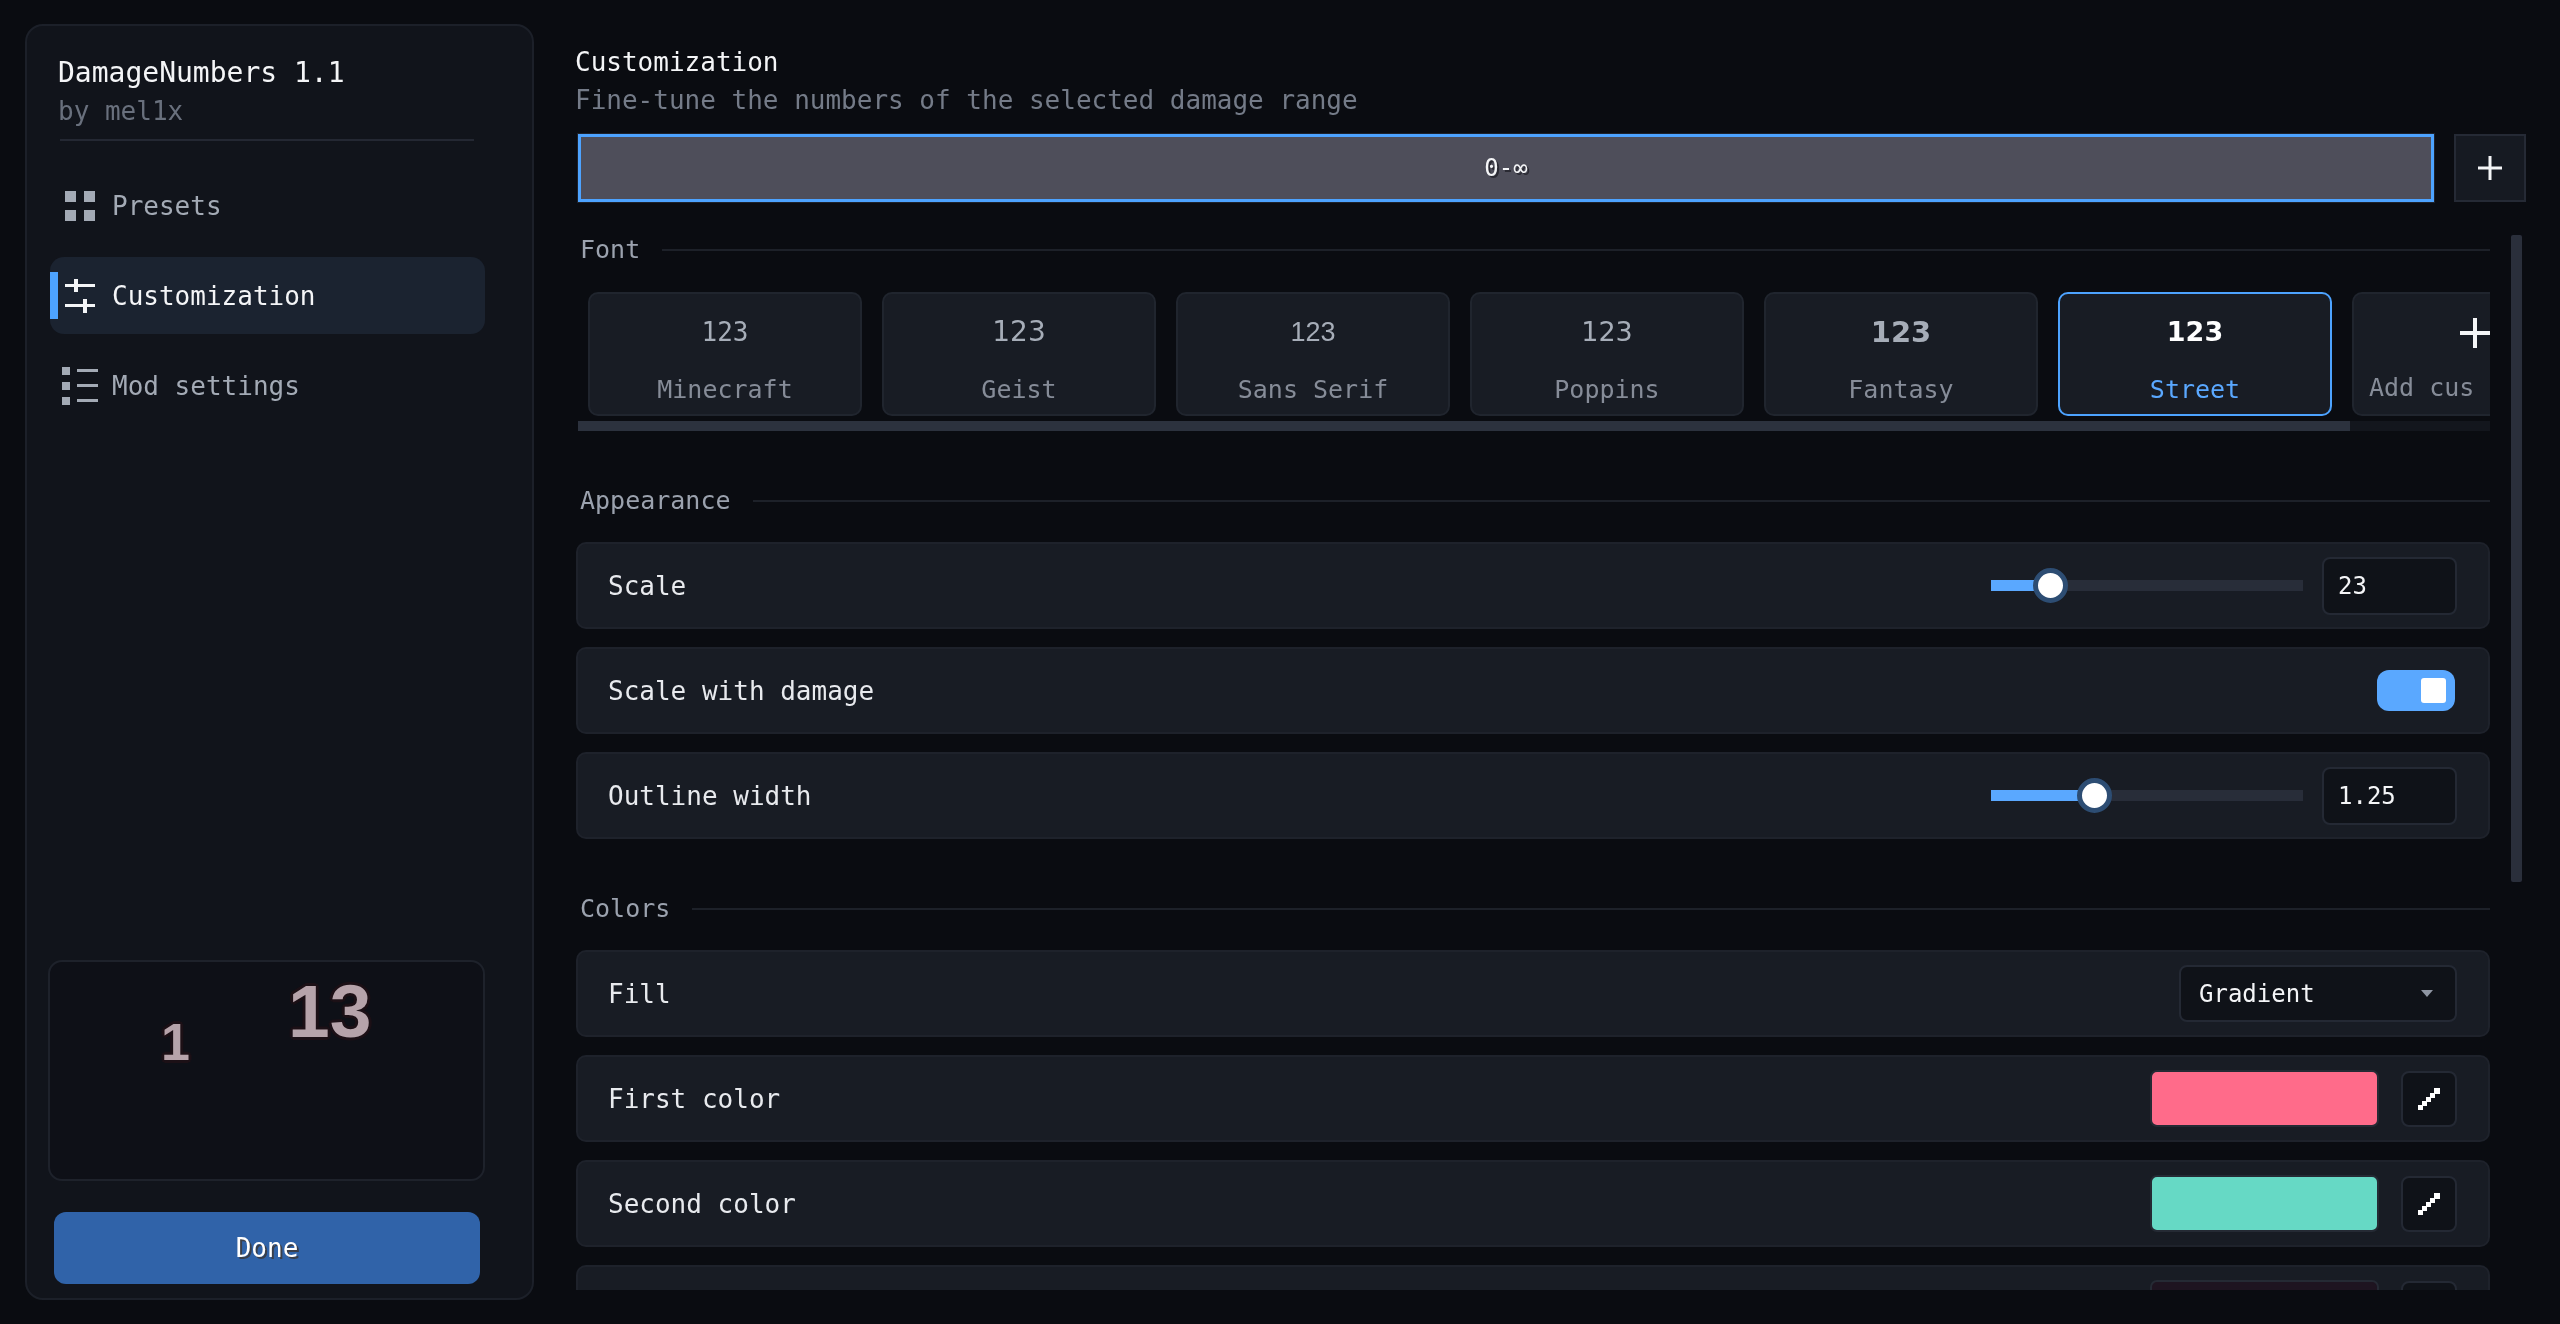  I want to click on list-icon, so click(80, 385).